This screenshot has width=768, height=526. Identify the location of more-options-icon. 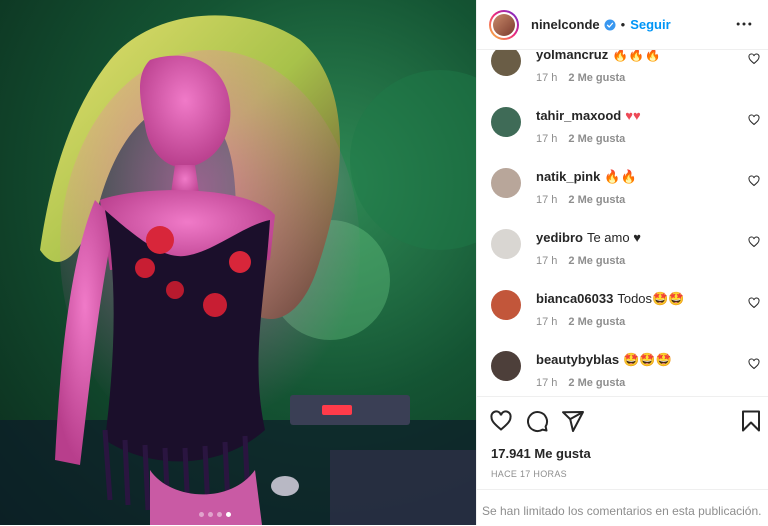
(744, 24).